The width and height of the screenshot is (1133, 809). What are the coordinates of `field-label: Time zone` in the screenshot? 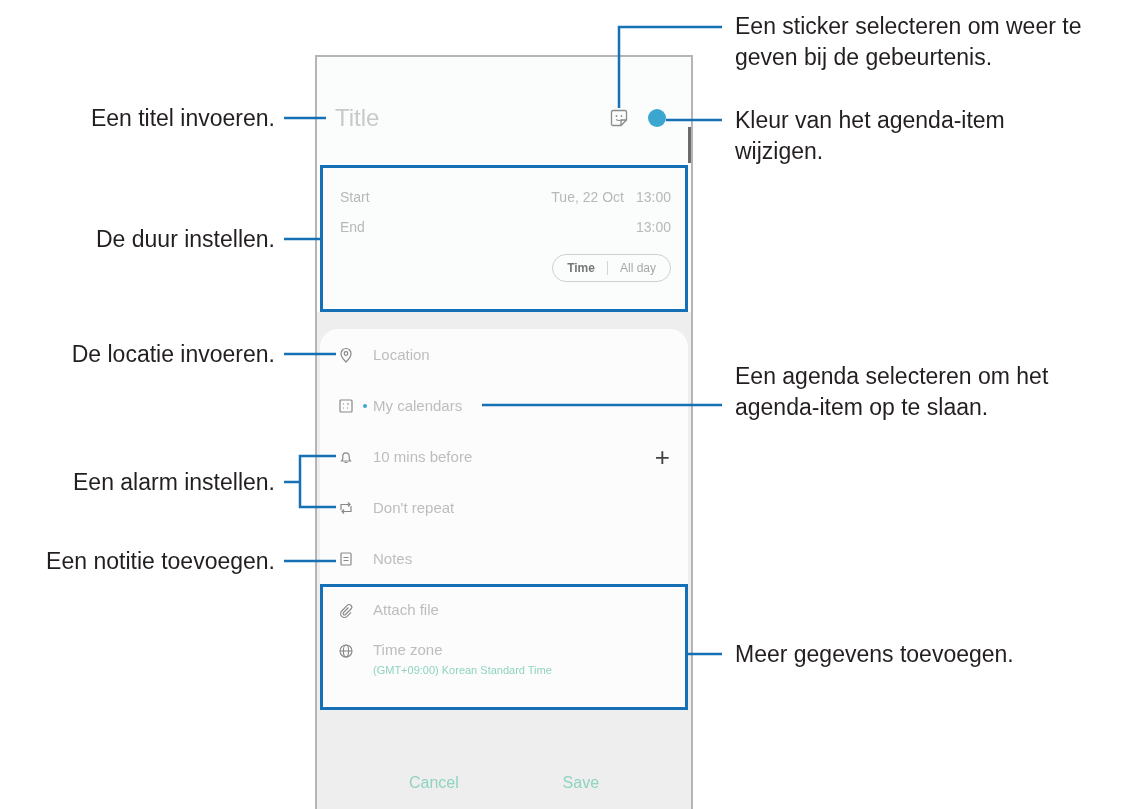 It's located at (462, 649).